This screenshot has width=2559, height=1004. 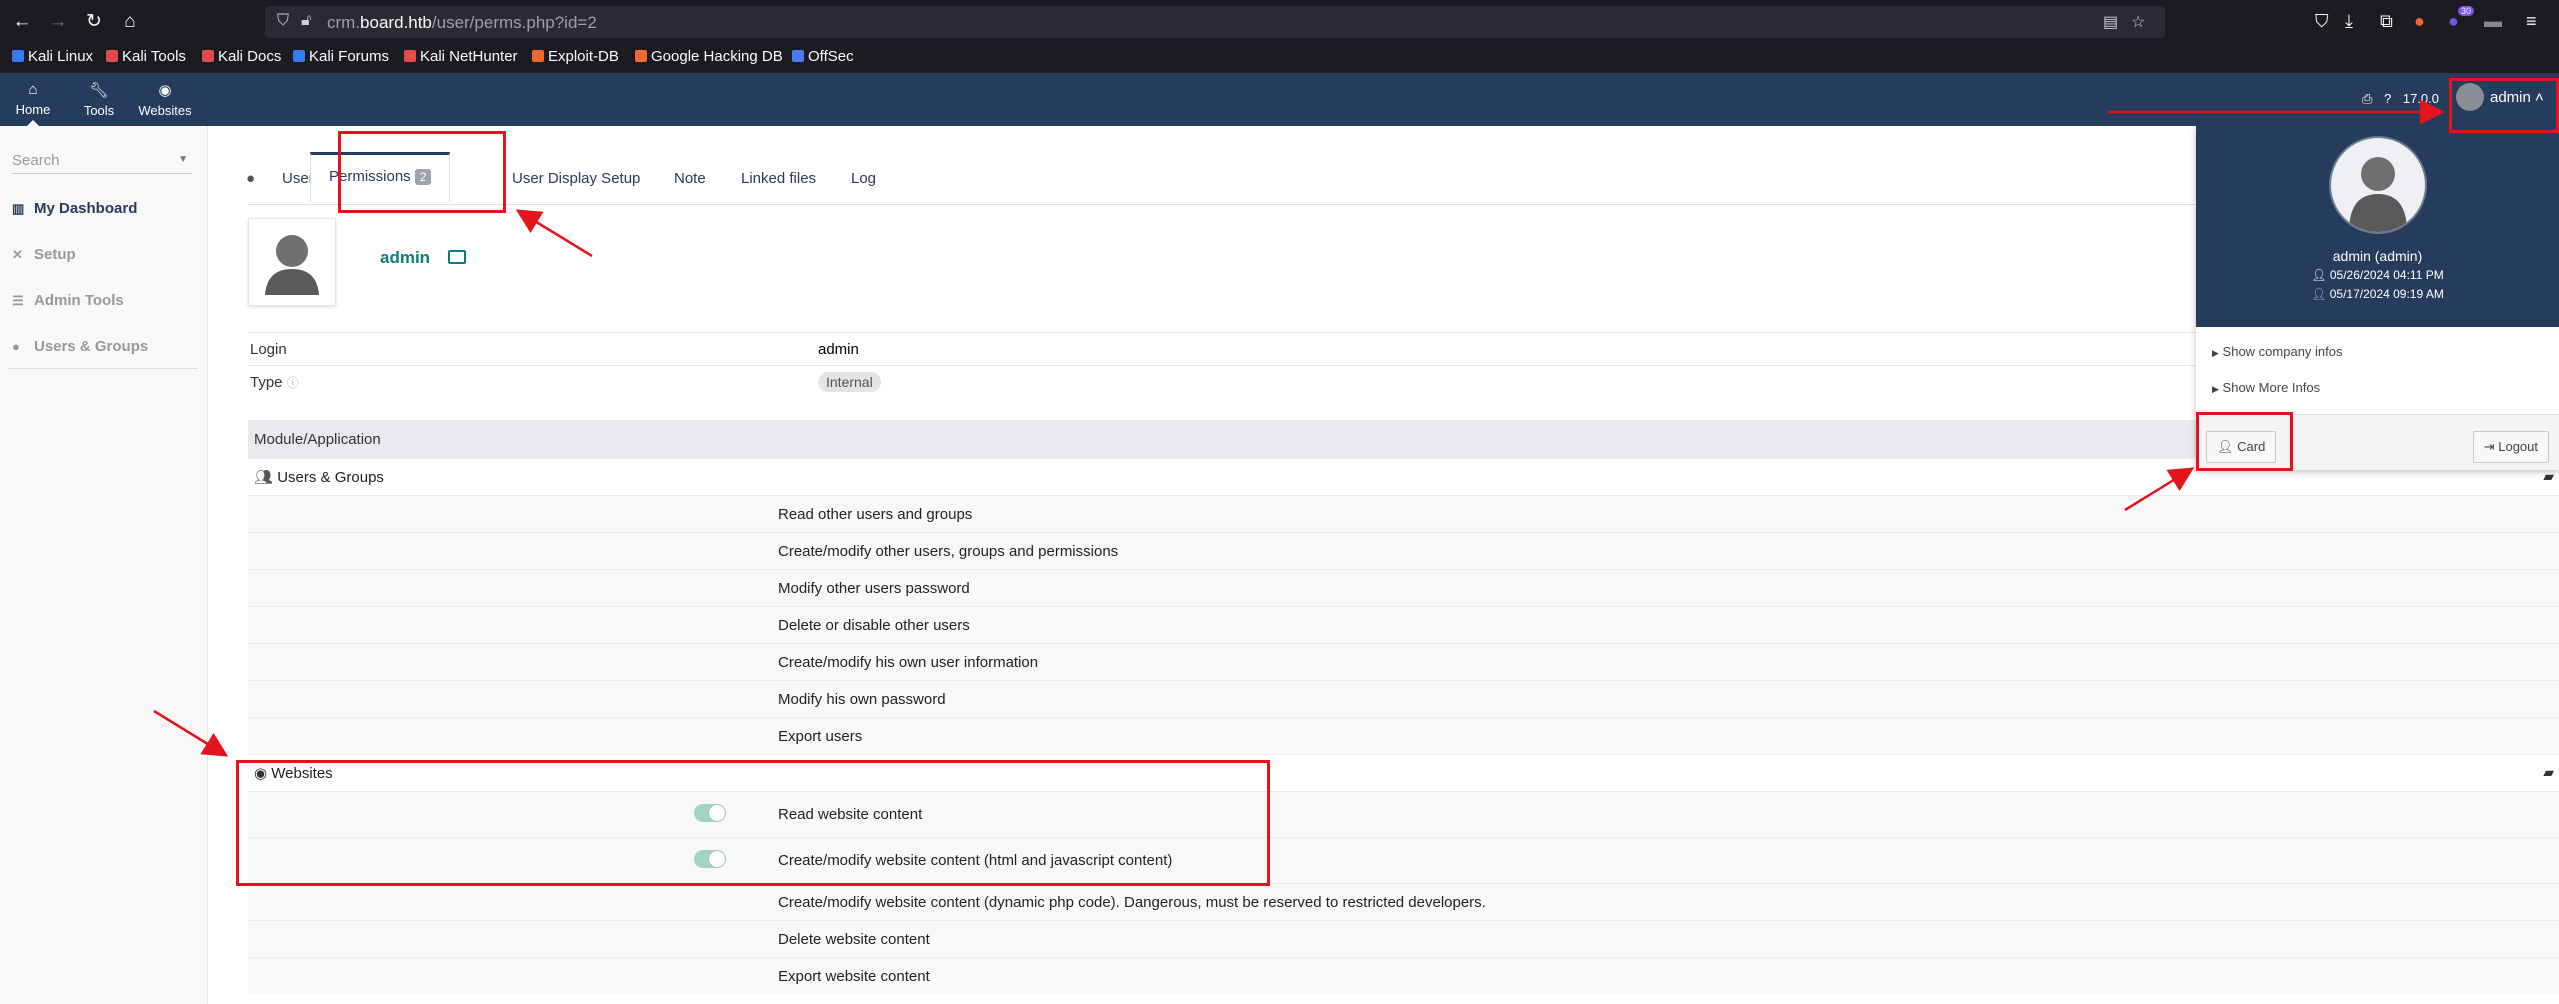 I want to click on field-label: Type ⓘ, so click(x=274, y=382).